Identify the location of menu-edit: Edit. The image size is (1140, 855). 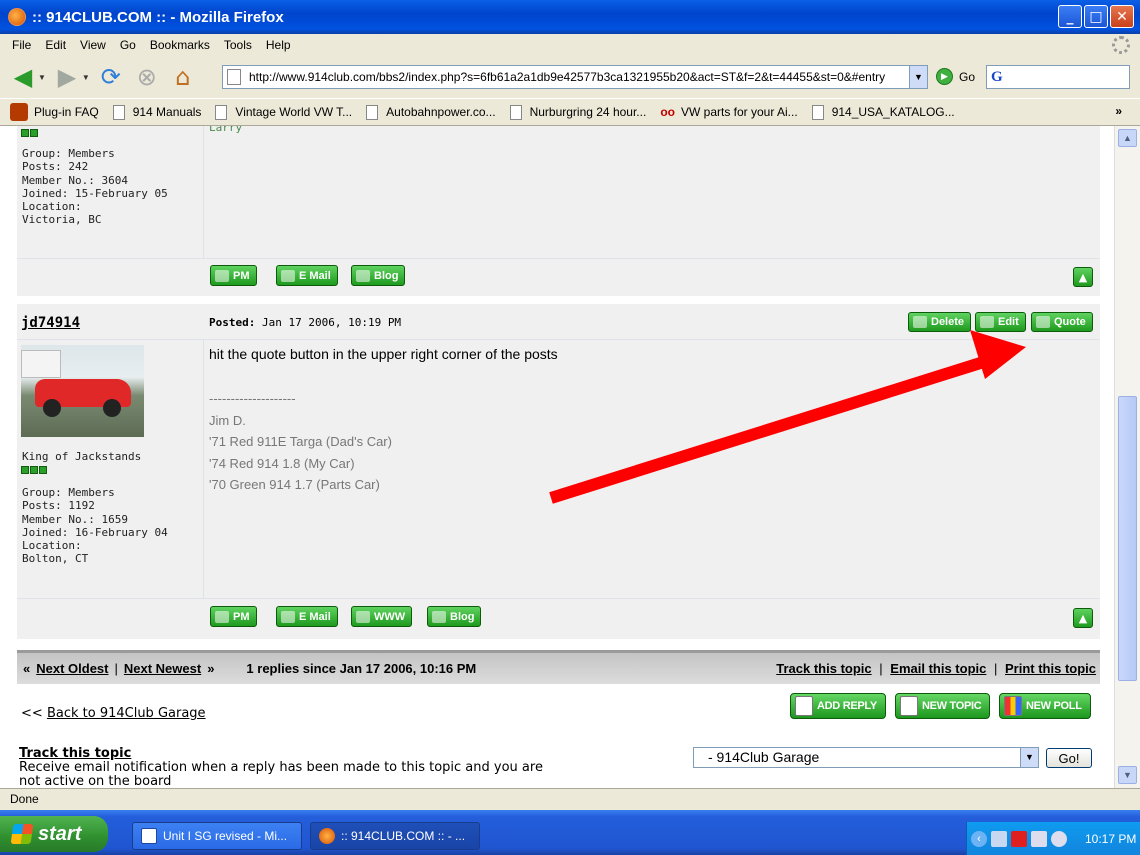
(55, 45).